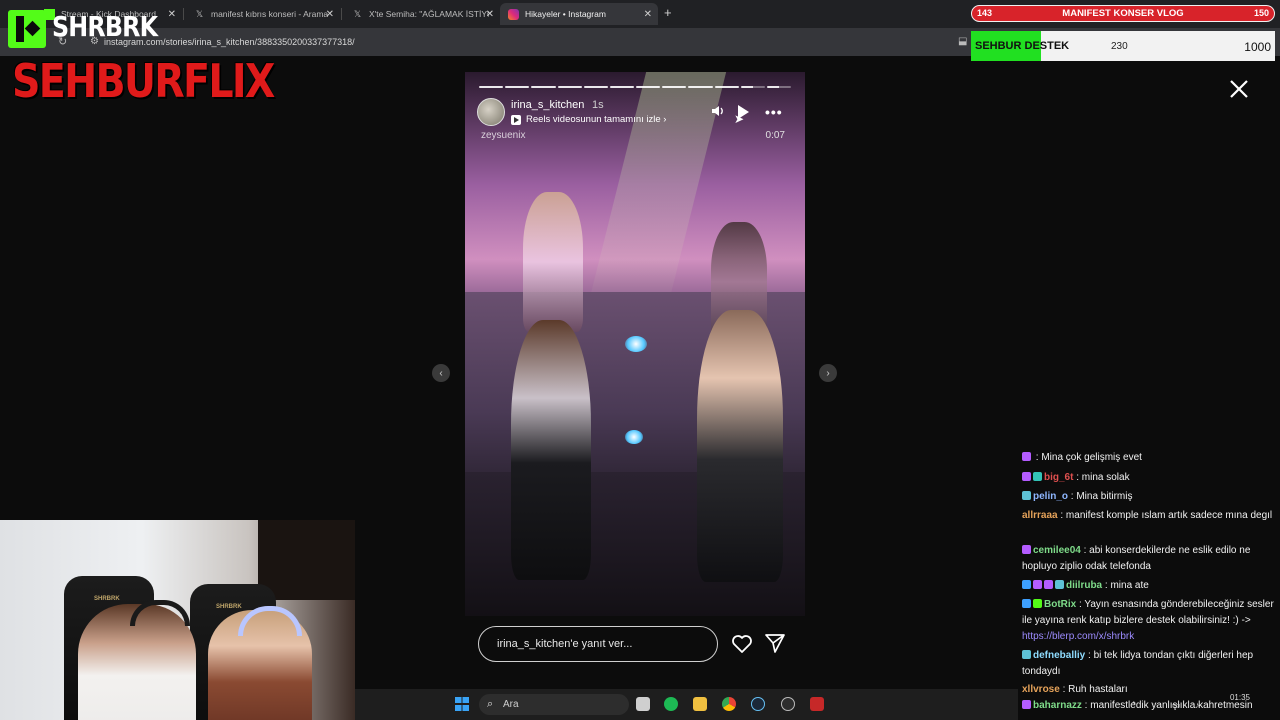 This screenshot has width=1280, height=720. I want to click on sehburflix-logo: SEHBURFLIX, so click(143, 81).